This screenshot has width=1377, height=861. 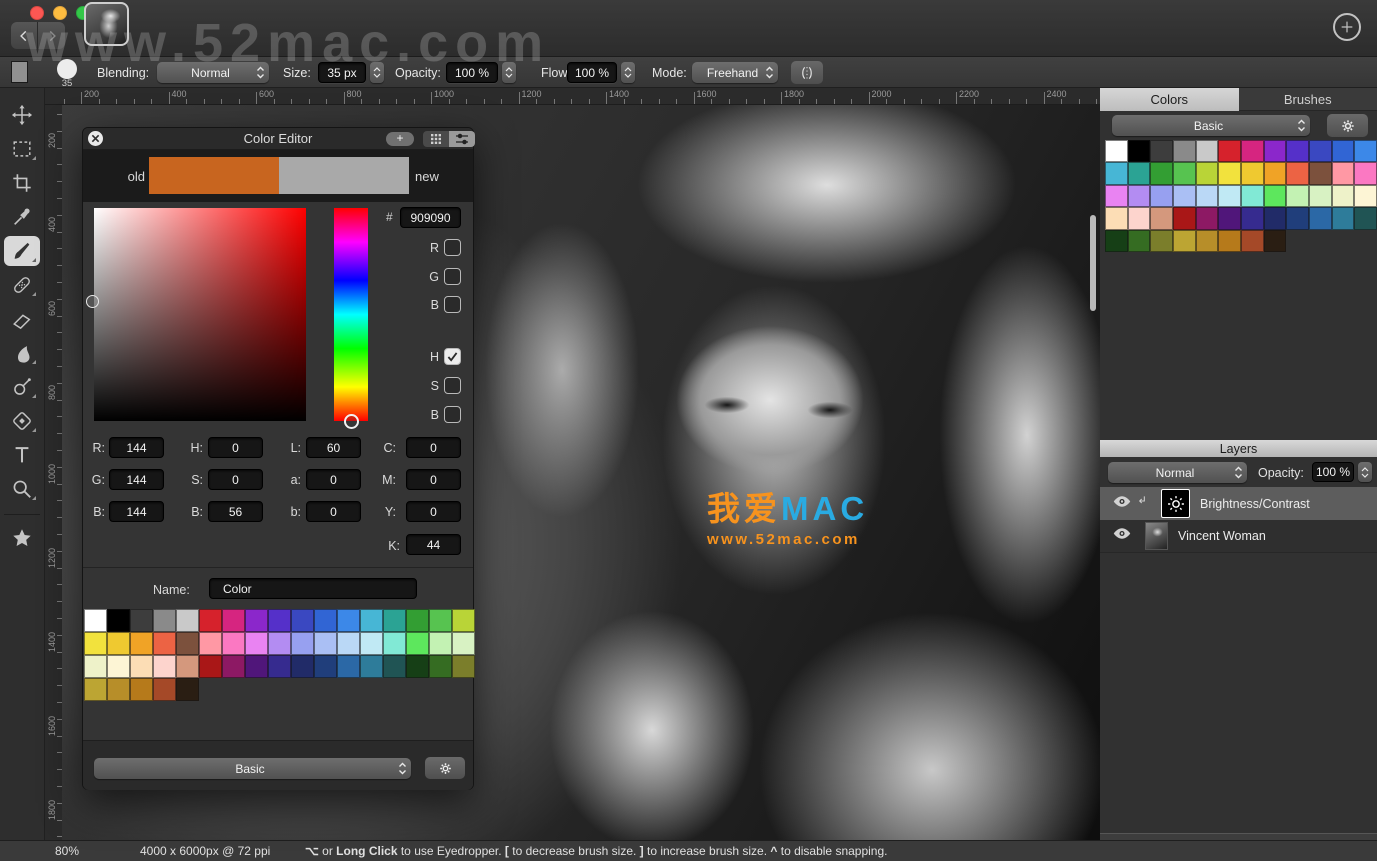 I want to click on tool-fill, so click(x=22, y=421).